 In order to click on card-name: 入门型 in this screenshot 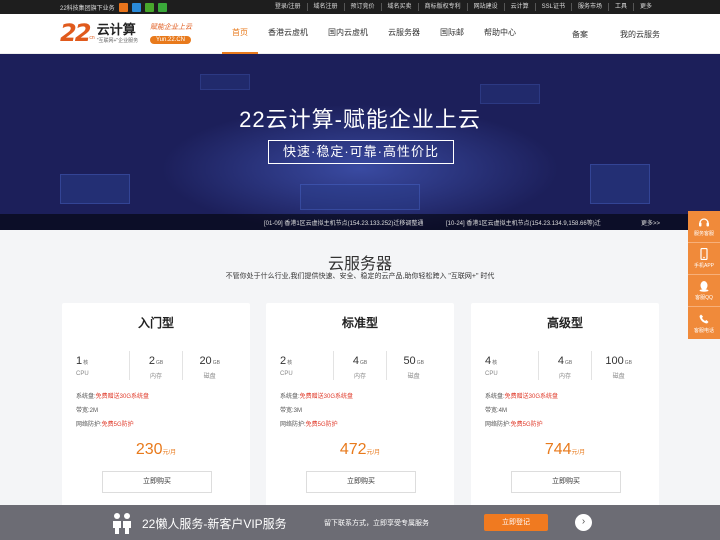, I will do `click(155, 323)`.